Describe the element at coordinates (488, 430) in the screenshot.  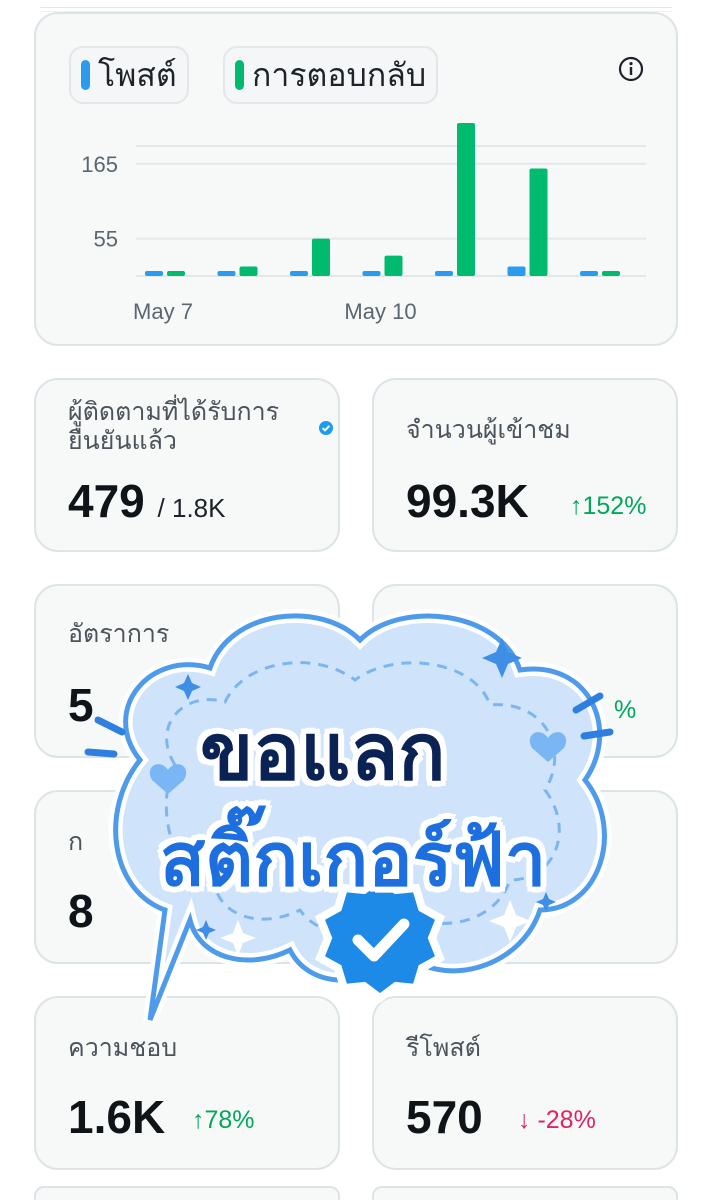
I see `impressions-label: จำนวนผู้เข้าชม` at that location.